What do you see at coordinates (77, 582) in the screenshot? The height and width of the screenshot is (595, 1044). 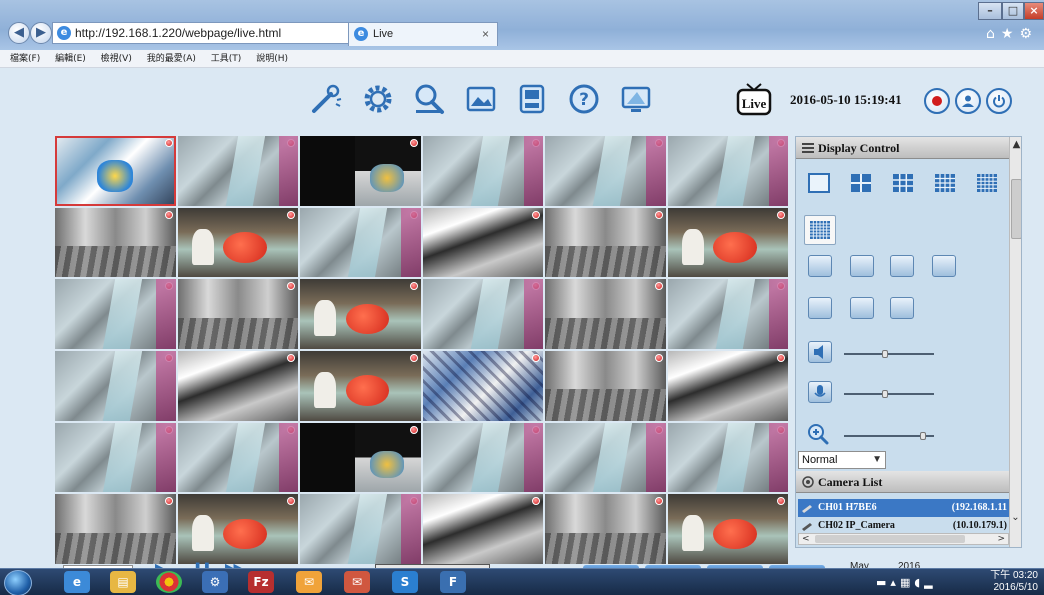 I see `internet-explorer-icon: e` at bounding box center [77, 582].